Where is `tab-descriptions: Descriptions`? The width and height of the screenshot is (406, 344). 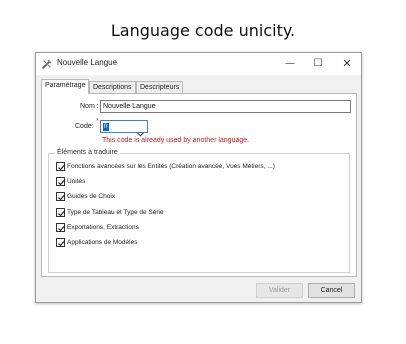
tab-descriptions: Descriptions is located at coordinates (112, 87).